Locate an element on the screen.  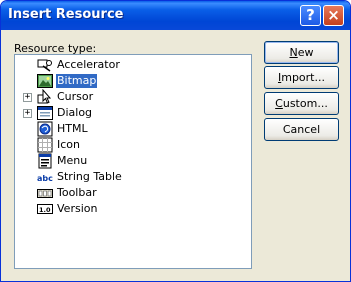
list-item-label: Dialog is located at coordinates (75, 112).